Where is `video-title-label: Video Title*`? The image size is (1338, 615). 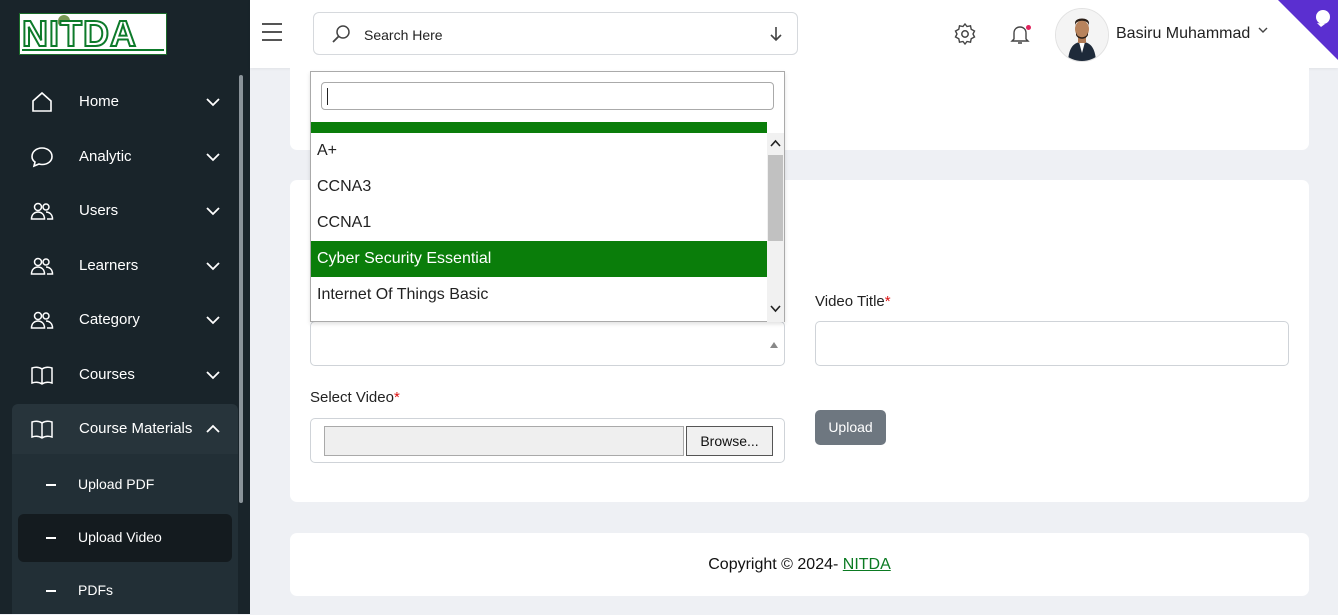
video-title-label: Video Title* is located at coordinates (853, 301).